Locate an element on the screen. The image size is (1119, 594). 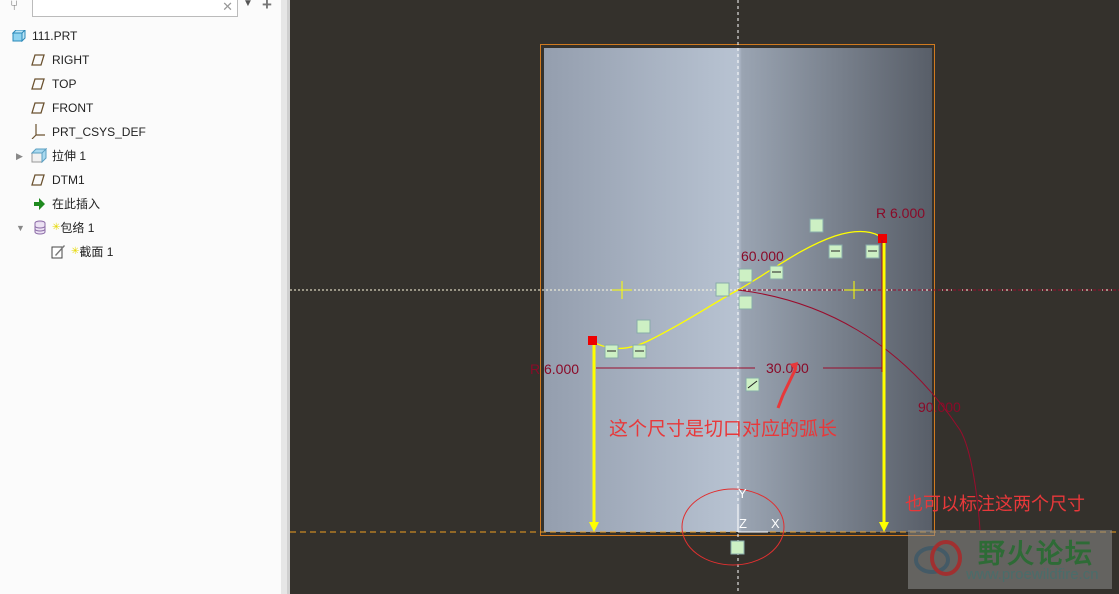
svg-text: Z is located at coordinates (743, 523).